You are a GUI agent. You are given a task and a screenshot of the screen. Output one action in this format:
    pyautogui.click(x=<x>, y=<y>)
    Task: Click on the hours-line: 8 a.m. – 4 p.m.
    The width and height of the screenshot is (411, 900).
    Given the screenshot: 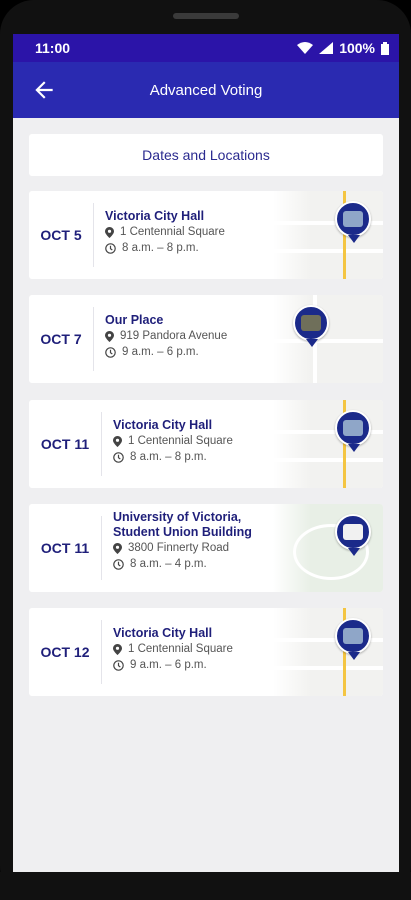 What is the action you would take?
    pyautogui.click(x=198, y=564)
    